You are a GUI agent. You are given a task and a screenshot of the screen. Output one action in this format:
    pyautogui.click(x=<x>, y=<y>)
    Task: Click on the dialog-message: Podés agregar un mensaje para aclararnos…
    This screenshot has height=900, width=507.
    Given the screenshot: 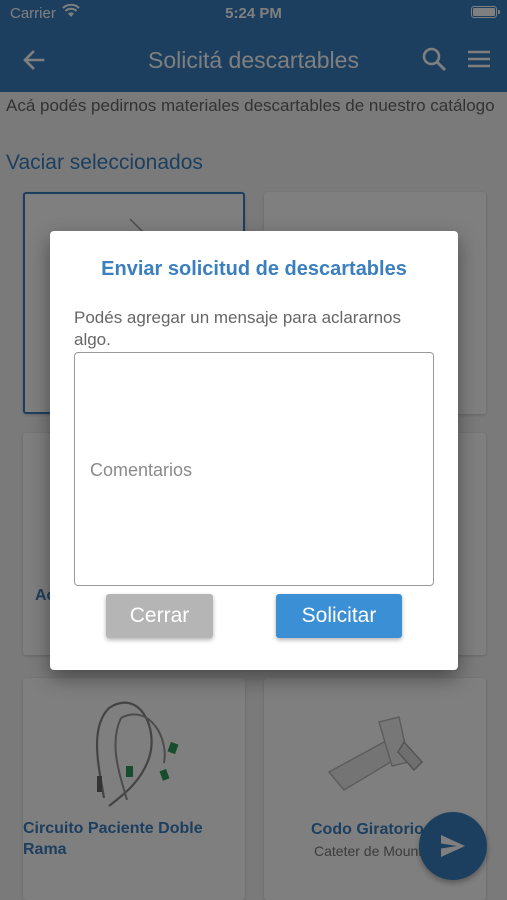 What is the action you would take?
    pyautogui.click(x=237, y=328)
    